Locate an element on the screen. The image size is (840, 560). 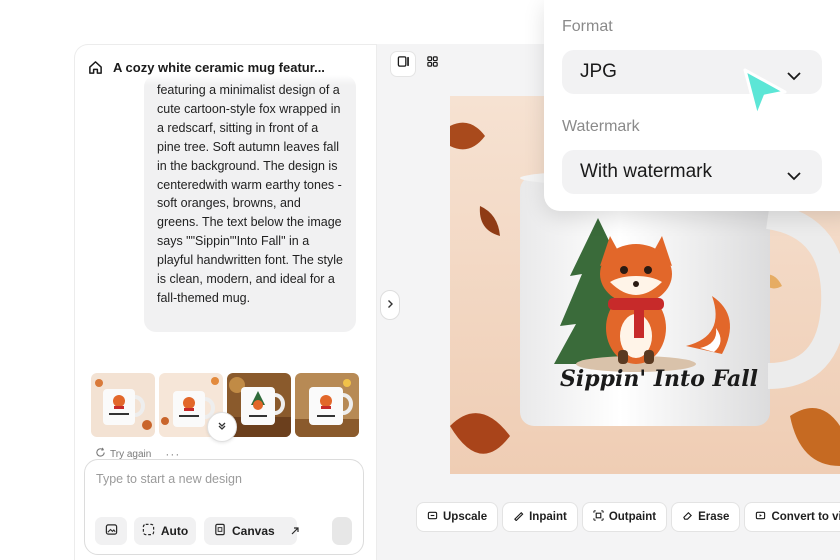
scroll-down-button is located at coordinates (222, 427).